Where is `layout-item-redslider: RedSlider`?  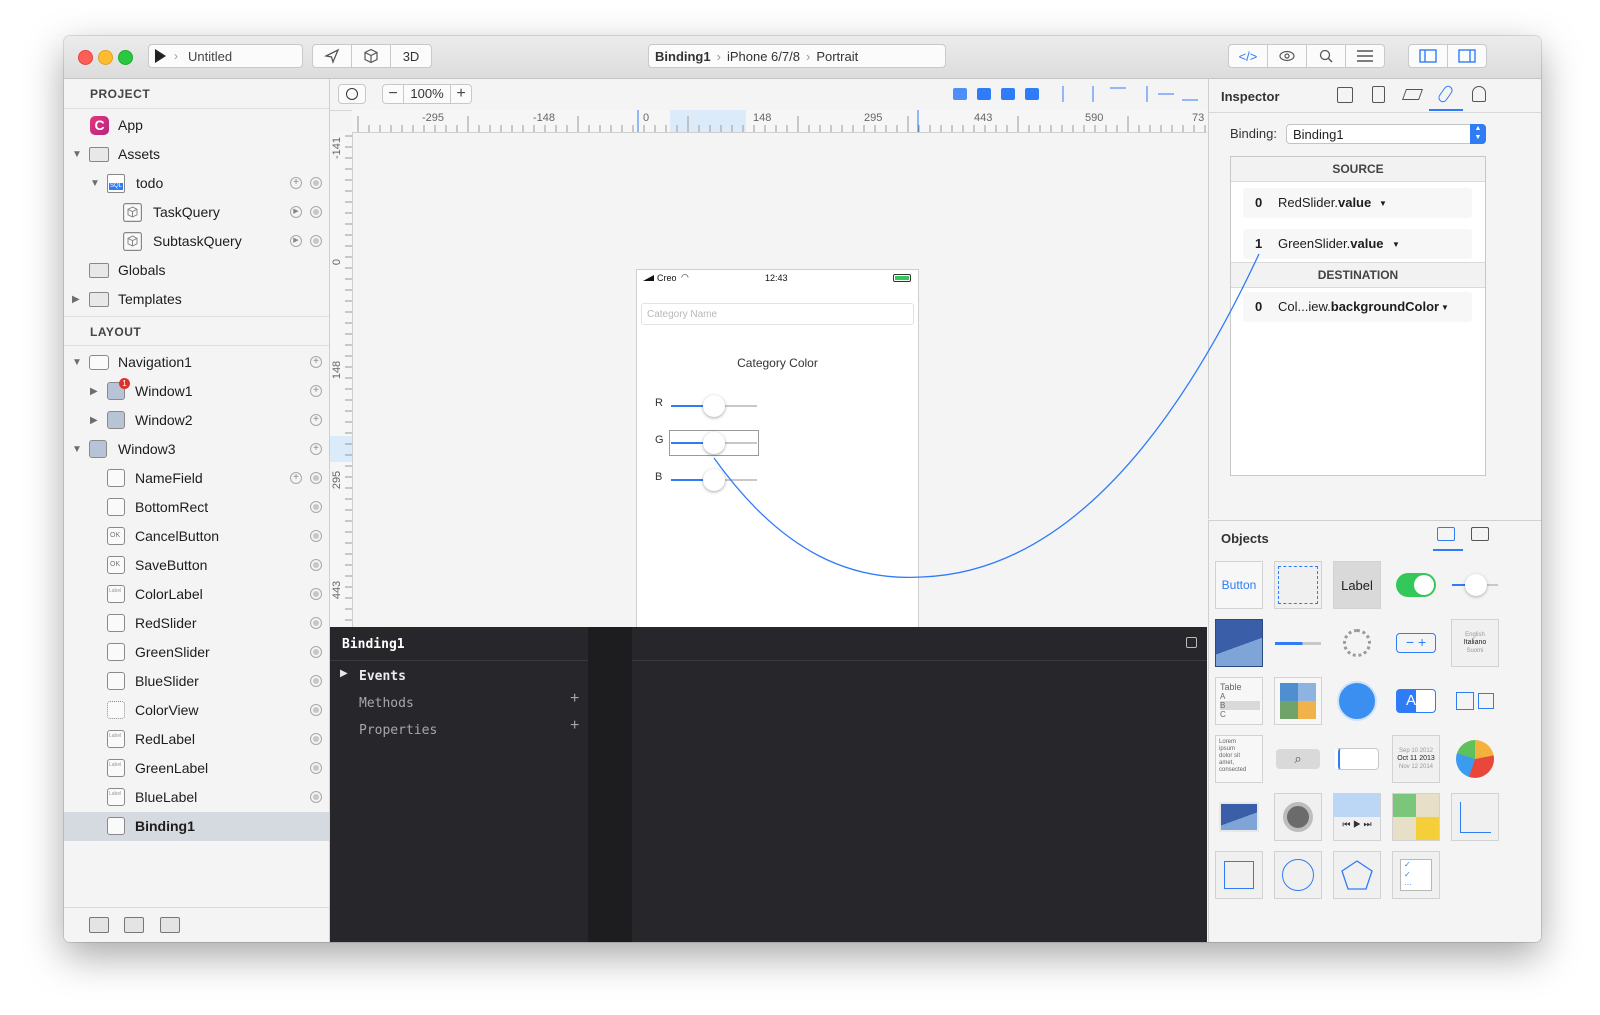
layout-item-redslider: RedSlider is located at coordinates (196, 623).